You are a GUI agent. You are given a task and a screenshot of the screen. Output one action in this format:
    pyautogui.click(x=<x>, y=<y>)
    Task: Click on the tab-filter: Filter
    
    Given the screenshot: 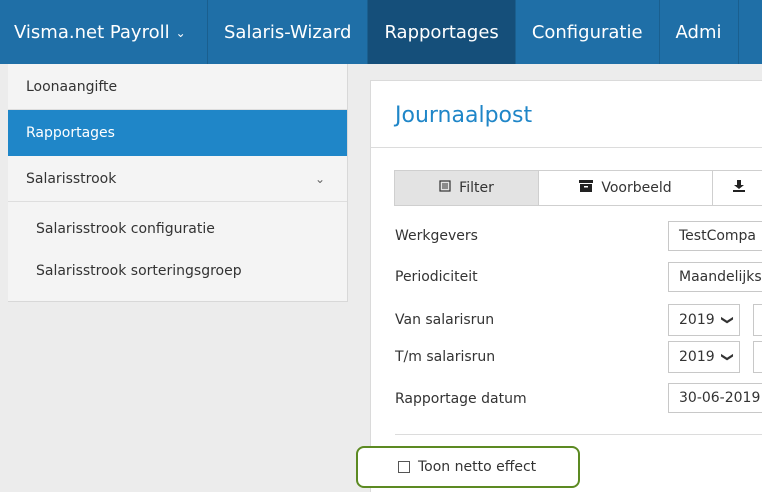 What is the action you would take?
    pyautogui.click(x=467, y=188)
    